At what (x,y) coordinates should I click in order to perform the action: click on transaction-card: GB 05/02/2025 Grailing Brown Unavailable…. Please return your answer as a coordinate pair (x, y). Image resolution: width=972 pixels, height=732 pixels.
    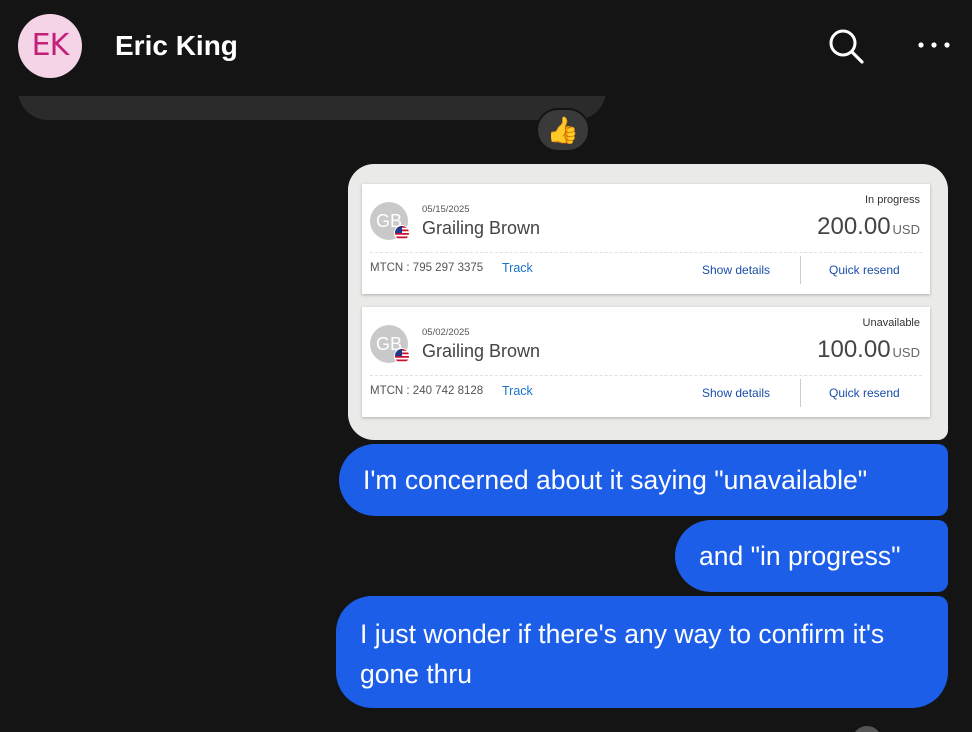
    Looking at the image, I should click on (646, 362).